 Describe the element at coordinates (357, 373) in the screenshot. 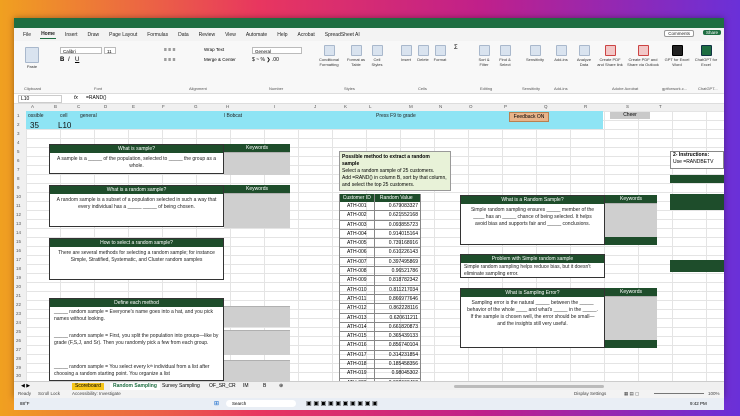

I see `customer-id-cell: ATH-019` at that location.